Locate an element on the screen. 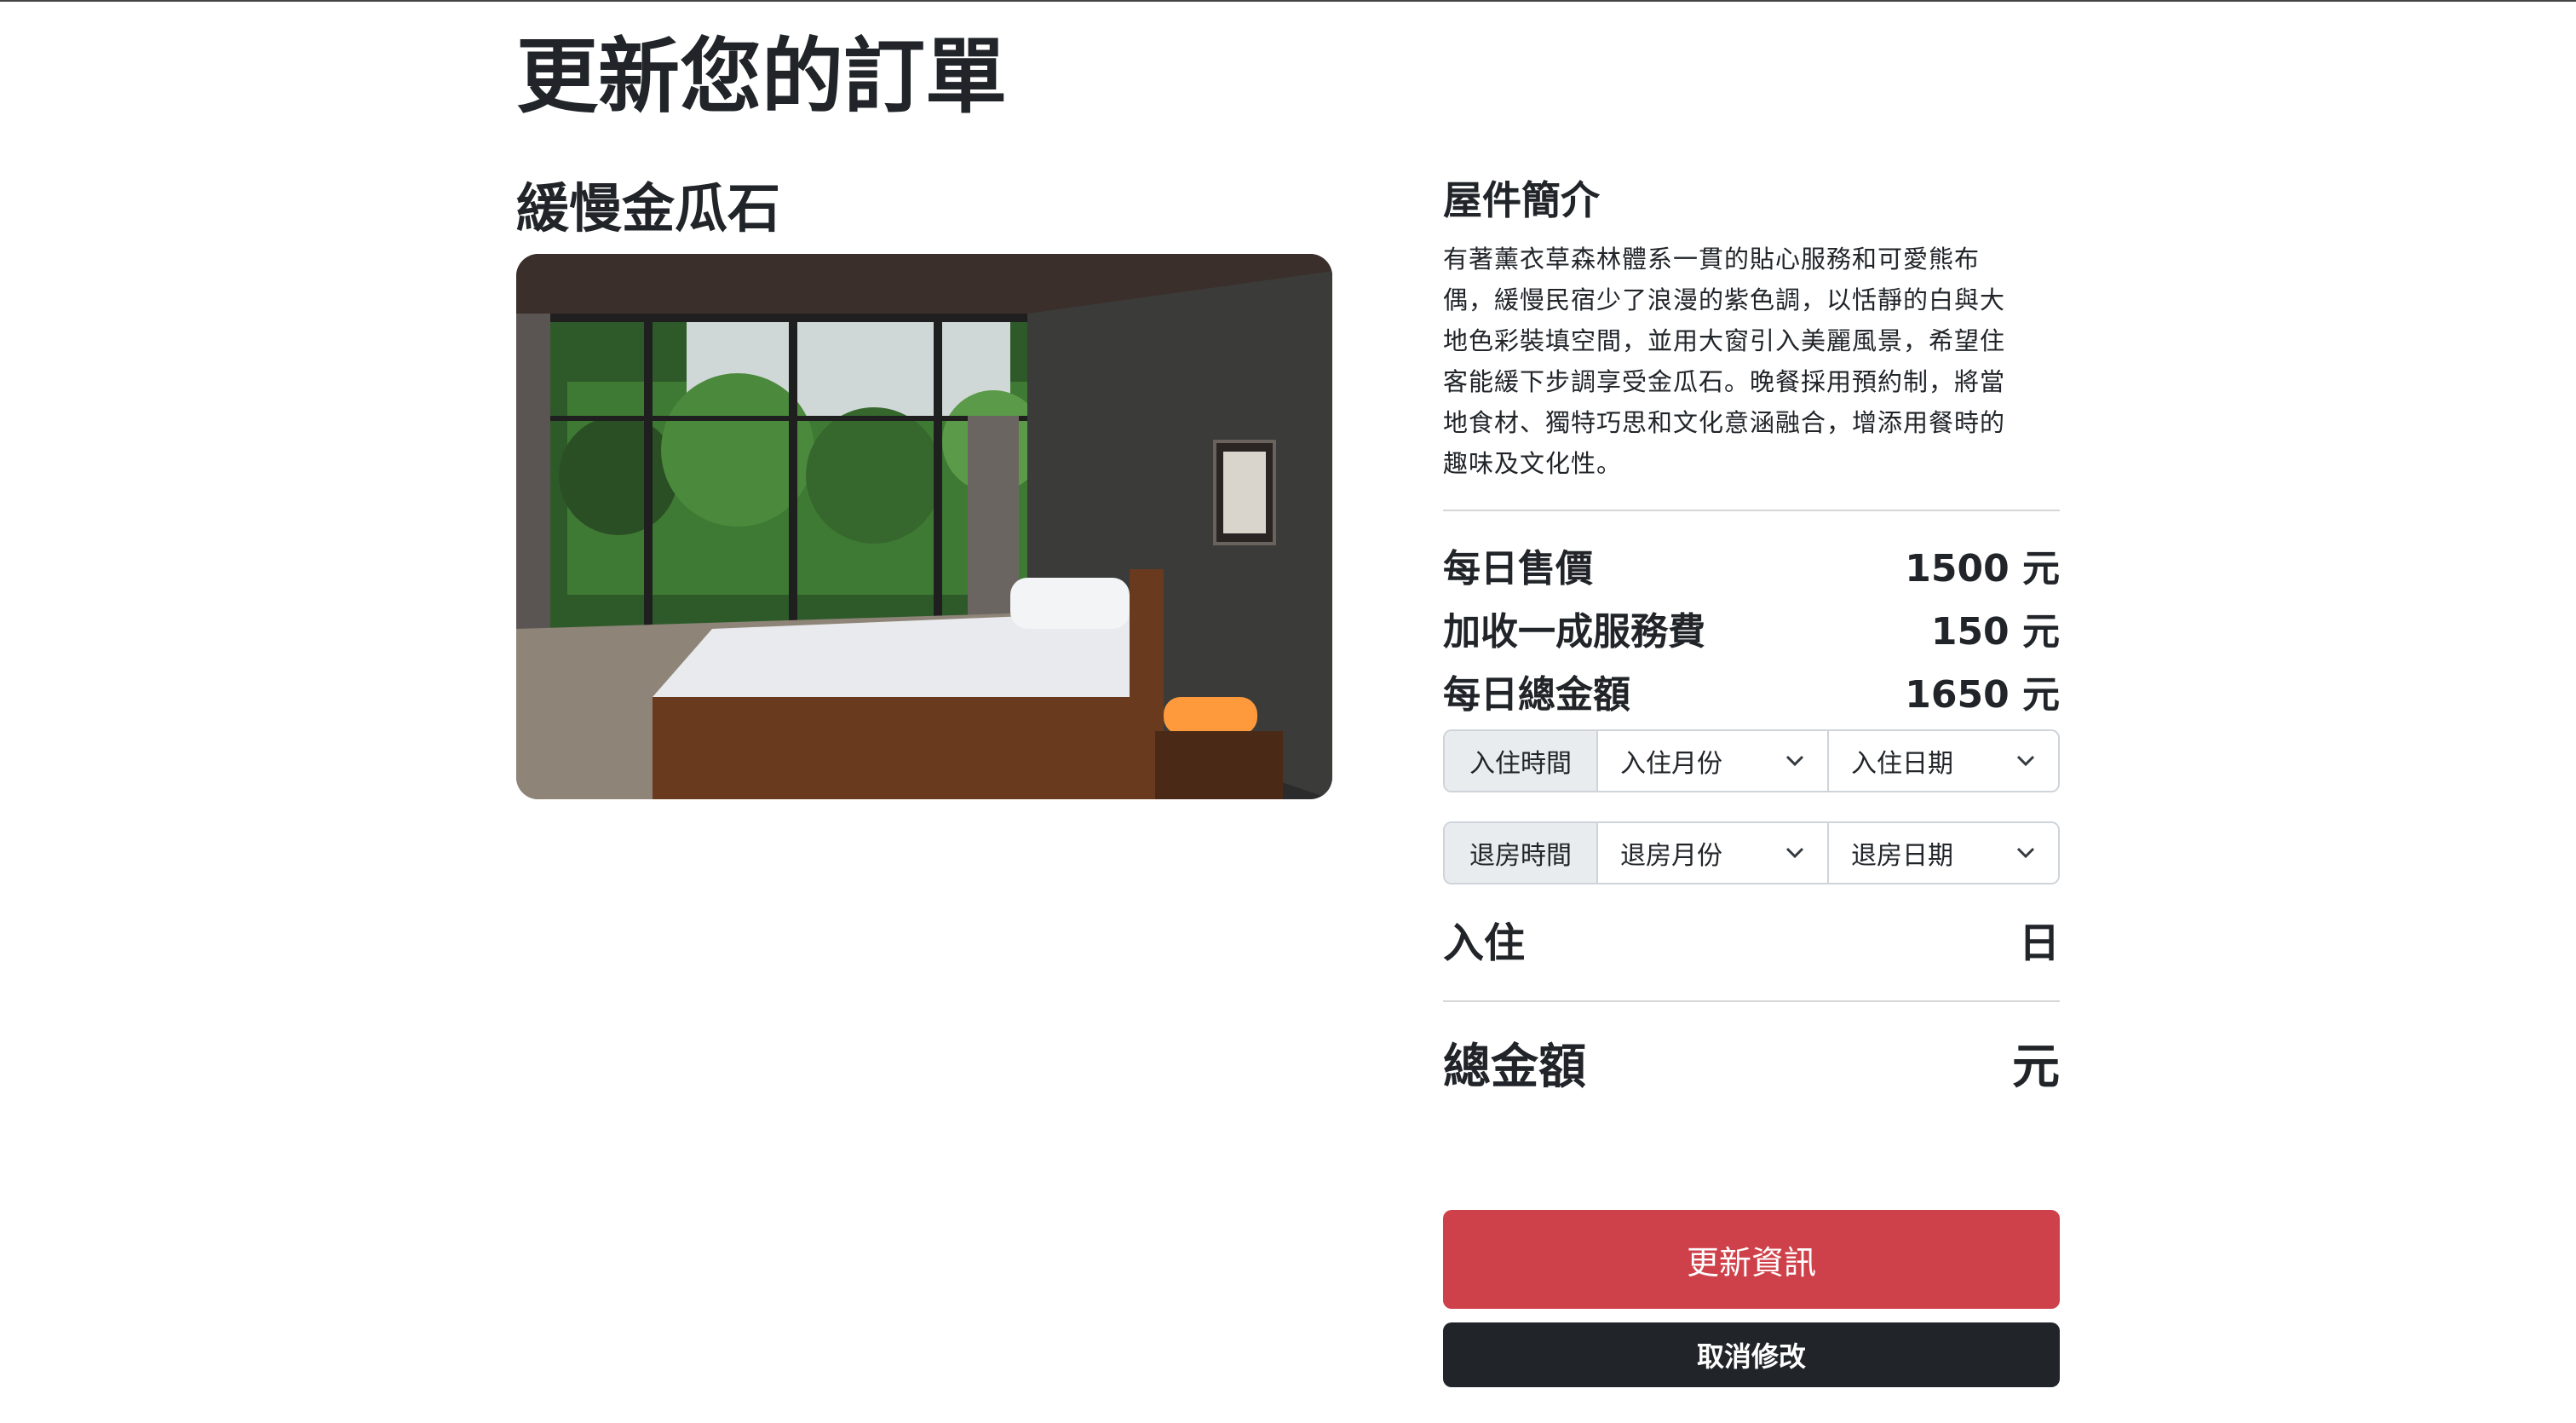 Image resolution: width=2576 pixels, height=1423 pixels. checkout-day-select: 退房日期 is located at coordinates (1943, 853).